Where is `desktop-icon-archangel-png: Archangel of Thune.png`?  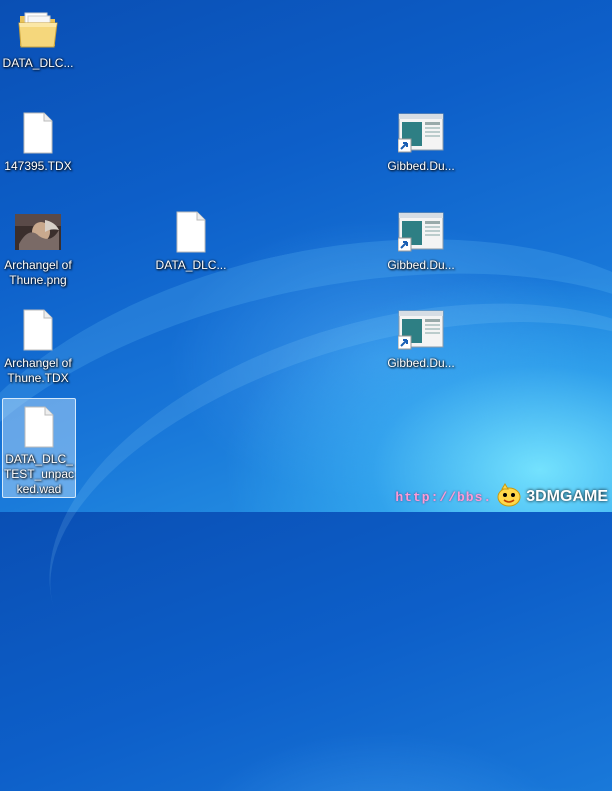 desktop-icon-archangel-png: Archangel of Thune.png is located at coordinates (38, 246).